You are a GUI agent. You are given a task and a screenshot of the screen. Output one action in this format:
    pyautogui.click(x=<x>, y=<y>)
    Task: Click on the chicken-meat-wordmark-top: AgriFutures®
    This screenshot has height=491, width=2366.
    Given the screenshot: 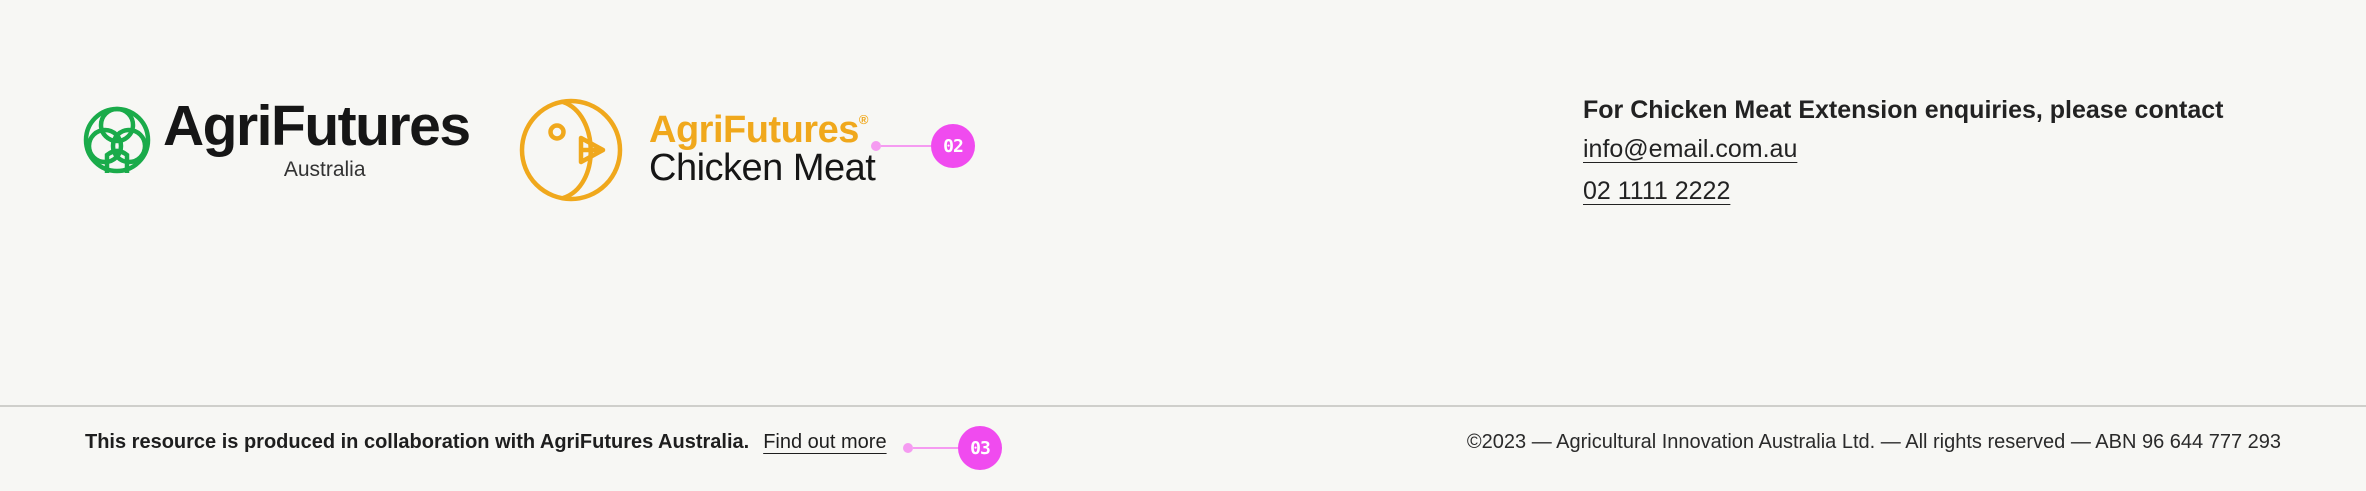 What is the action you would take?
    pyautogui.click(x=762, y=130)
    